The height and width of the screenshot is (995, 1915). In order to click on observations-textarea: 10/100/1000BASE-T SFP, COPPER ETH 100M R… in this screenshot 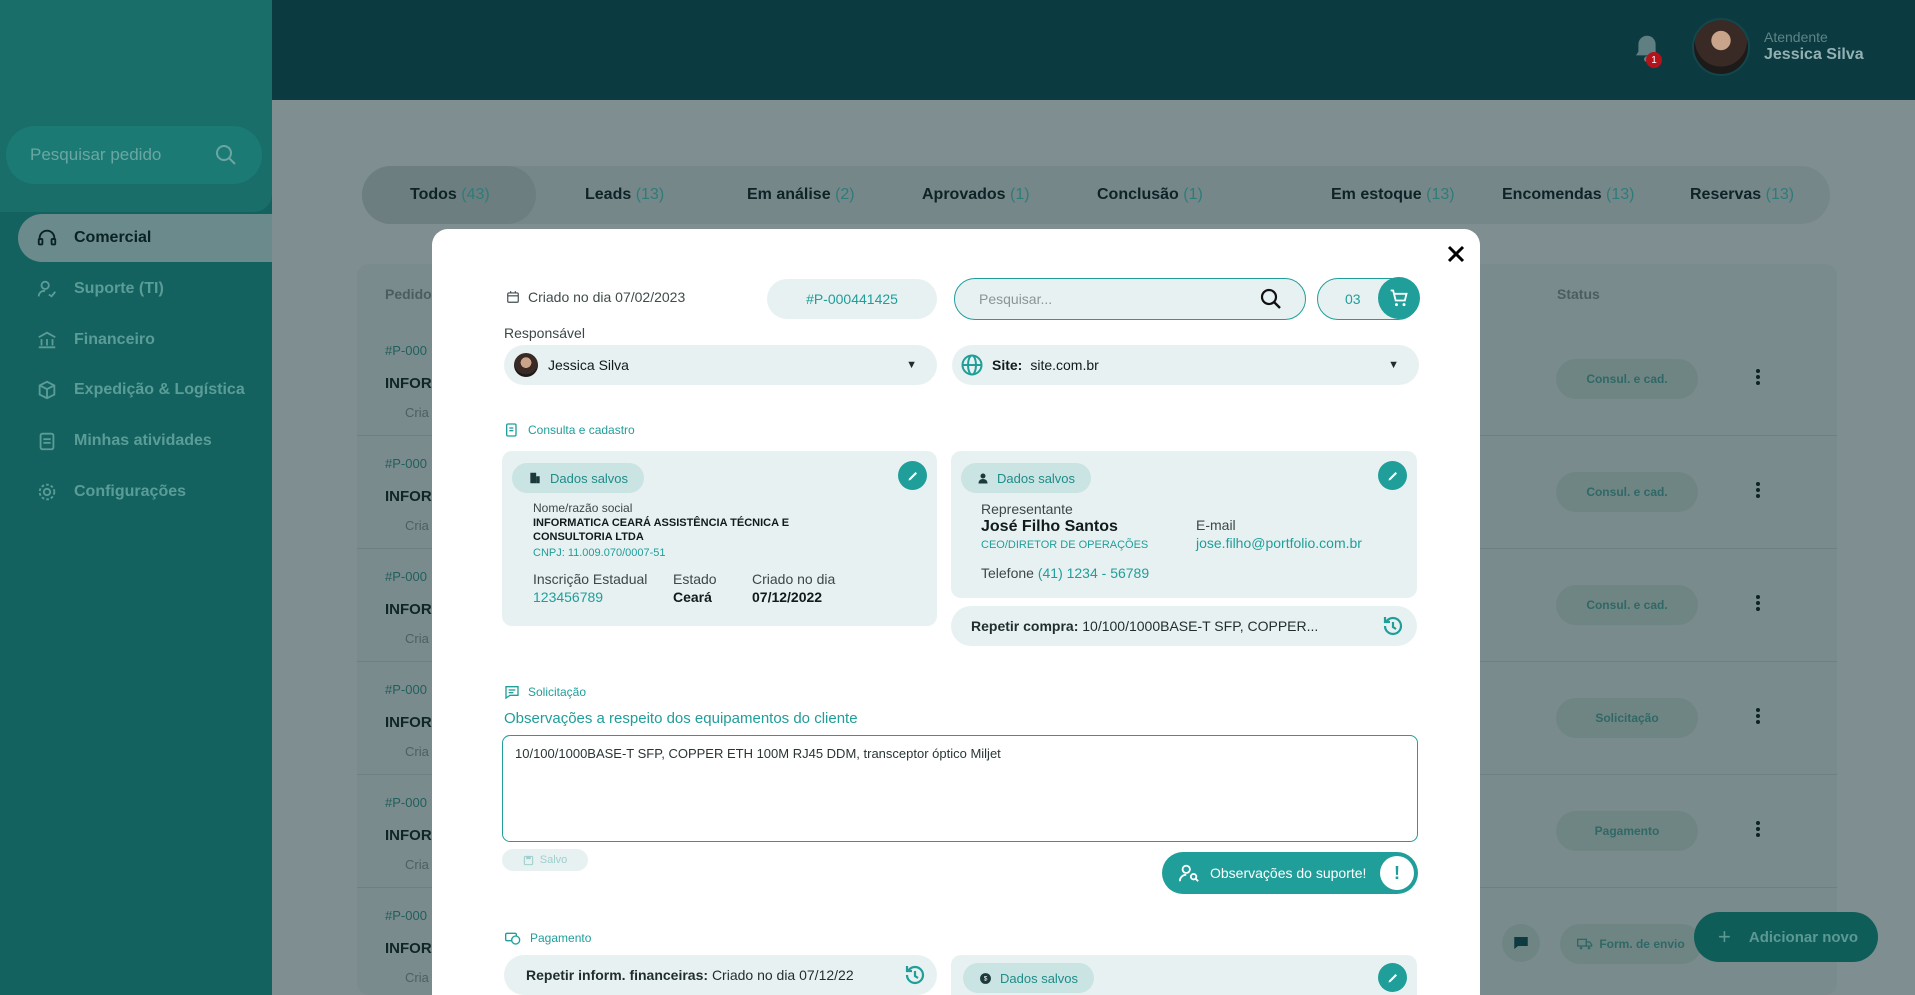, I will do `click(960, 788)`.